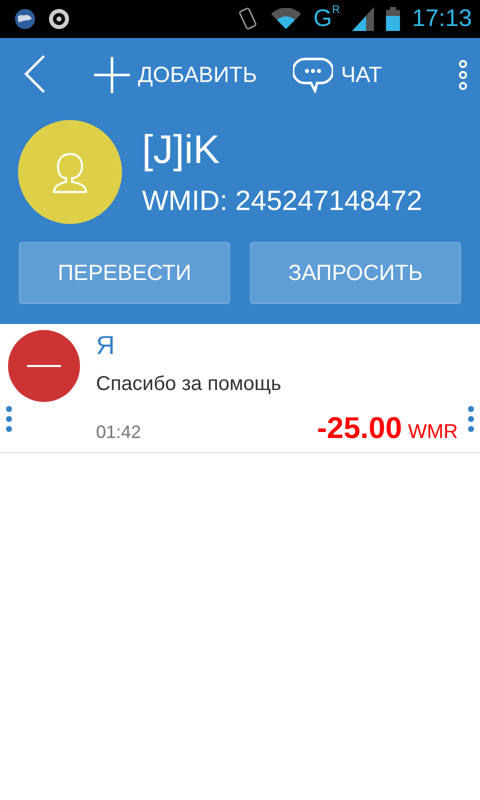 The image size is (480, 800). I want to click on transaction-time: 01:42, so click(119, 432).